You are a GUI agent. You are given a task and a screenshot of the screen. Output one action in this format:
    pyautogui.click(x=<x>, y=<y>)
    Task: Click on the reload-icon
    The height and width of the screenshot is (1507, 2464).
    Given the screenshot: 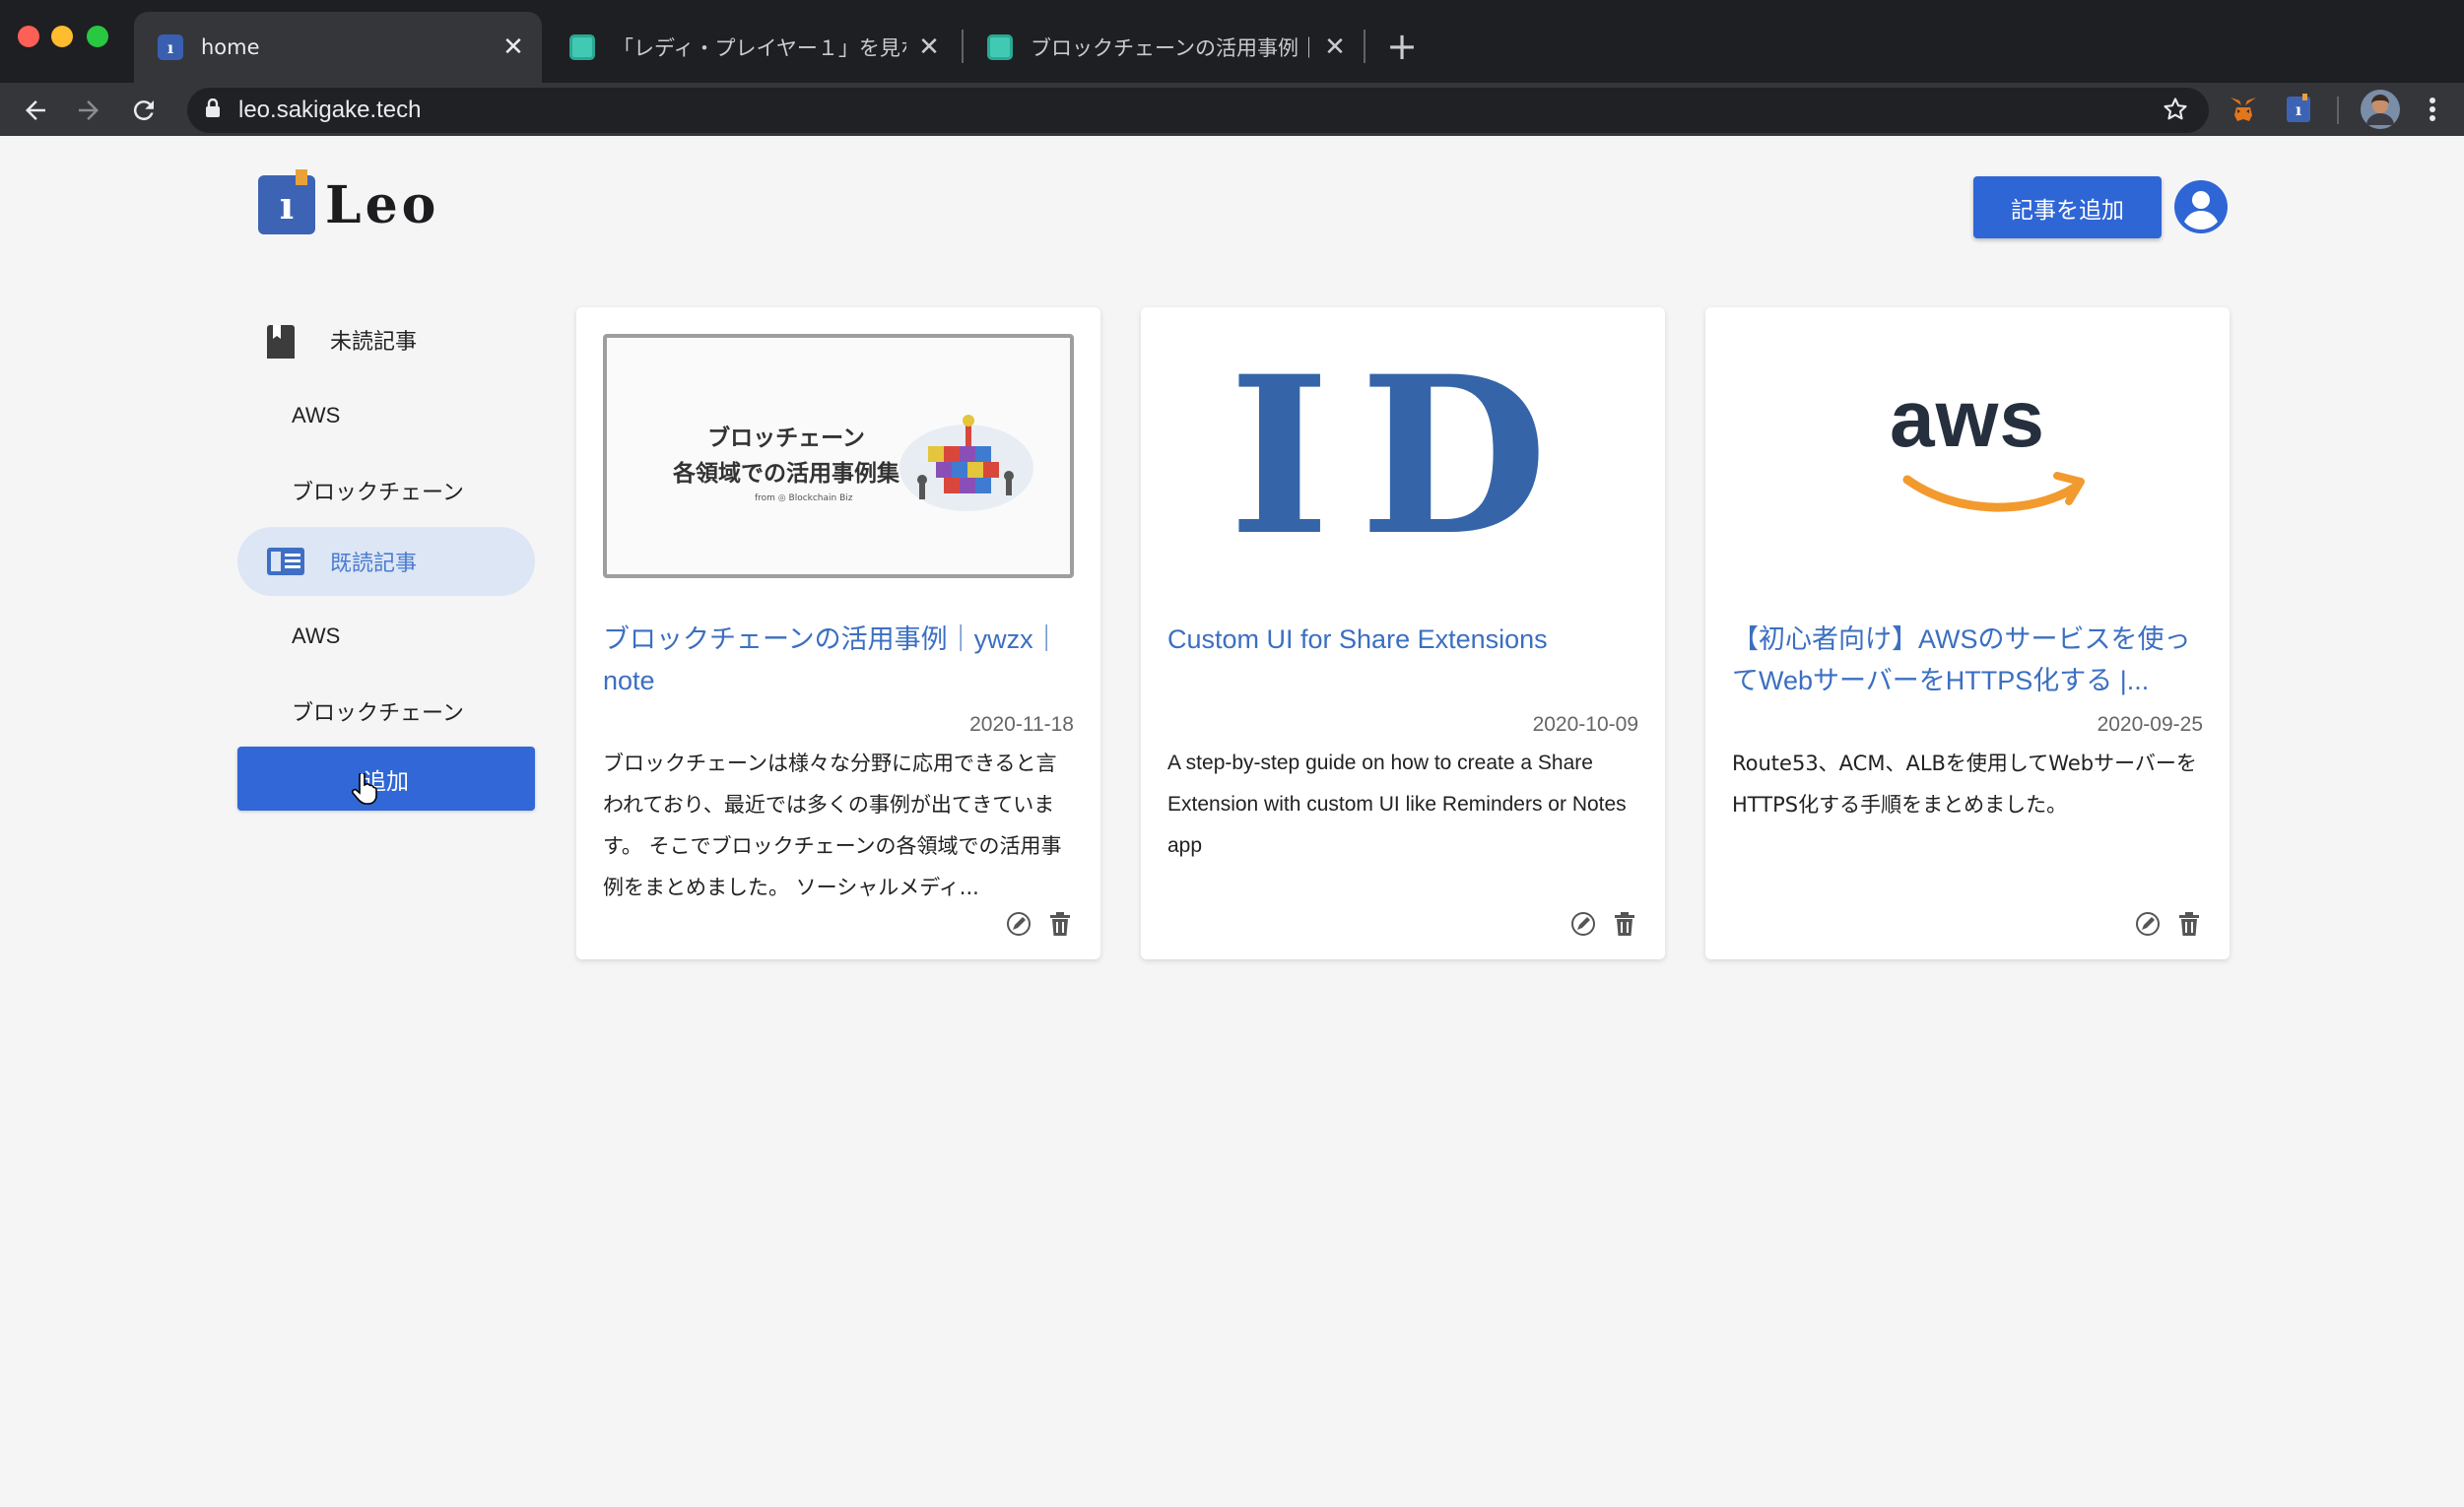 What is the action you would take?
    pyautogui.click(x=144, y=110)
    